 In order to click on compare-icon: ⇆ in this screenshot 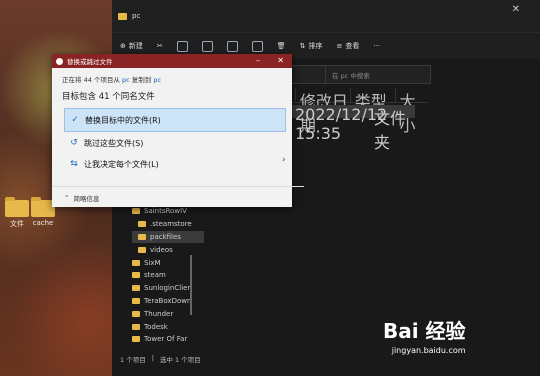, I will do `click(74, 164)`.